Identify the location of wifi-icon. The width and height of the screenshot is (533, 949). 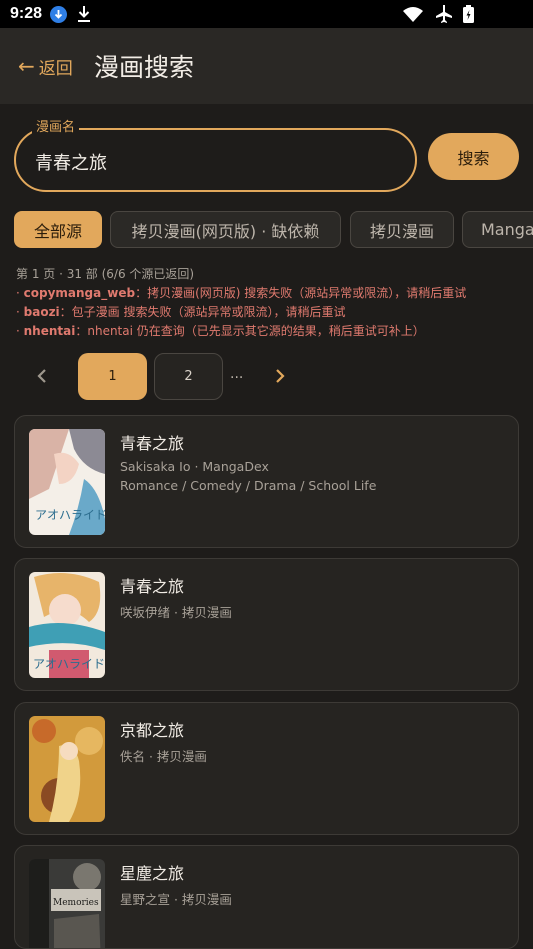
(413, 14).